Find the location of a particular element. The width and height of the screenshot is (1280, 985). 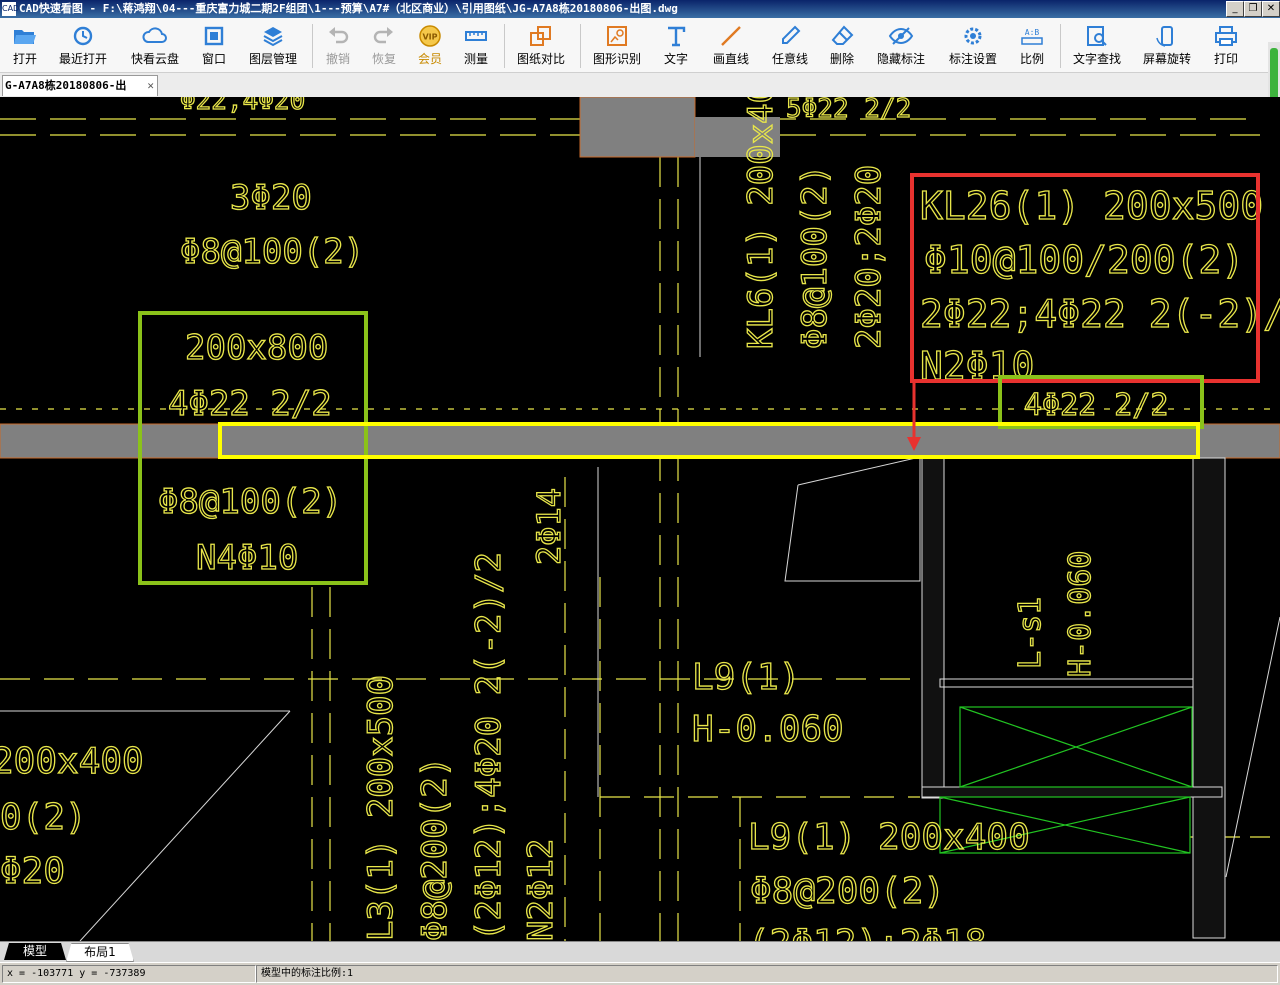

annotation-2phi14: 2Φ14 is located at coordinates (549, 526).